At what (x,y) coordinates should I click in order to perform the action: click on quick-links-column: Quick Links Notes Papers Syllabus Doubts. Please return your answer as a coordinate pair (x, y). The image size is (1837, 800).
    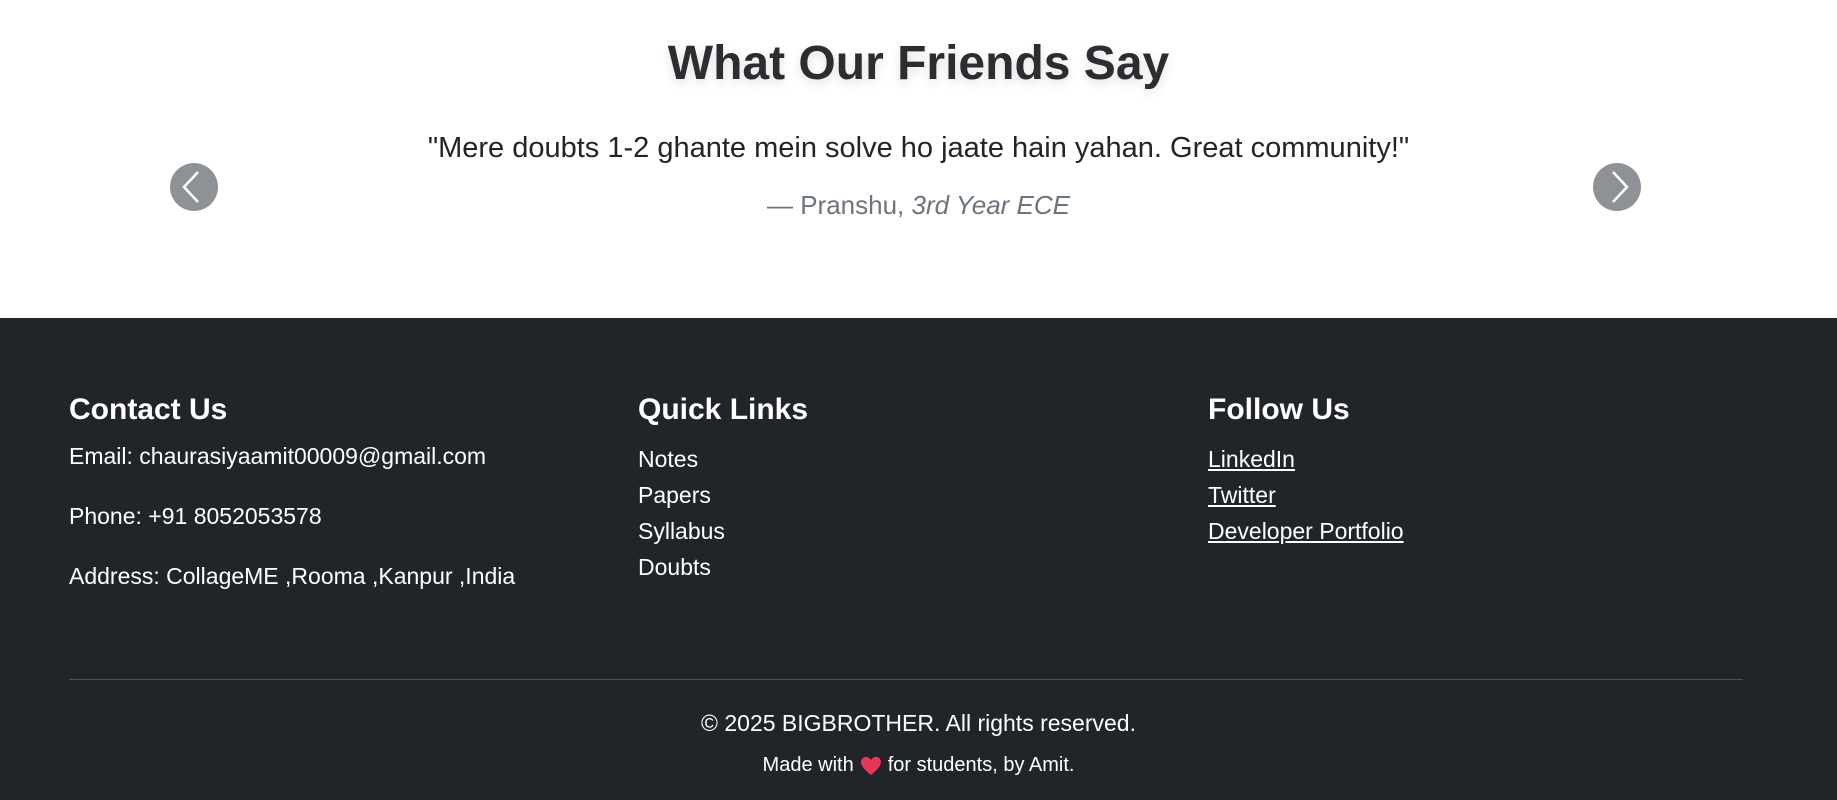
    Looking at the image, I should click on (723, 489).